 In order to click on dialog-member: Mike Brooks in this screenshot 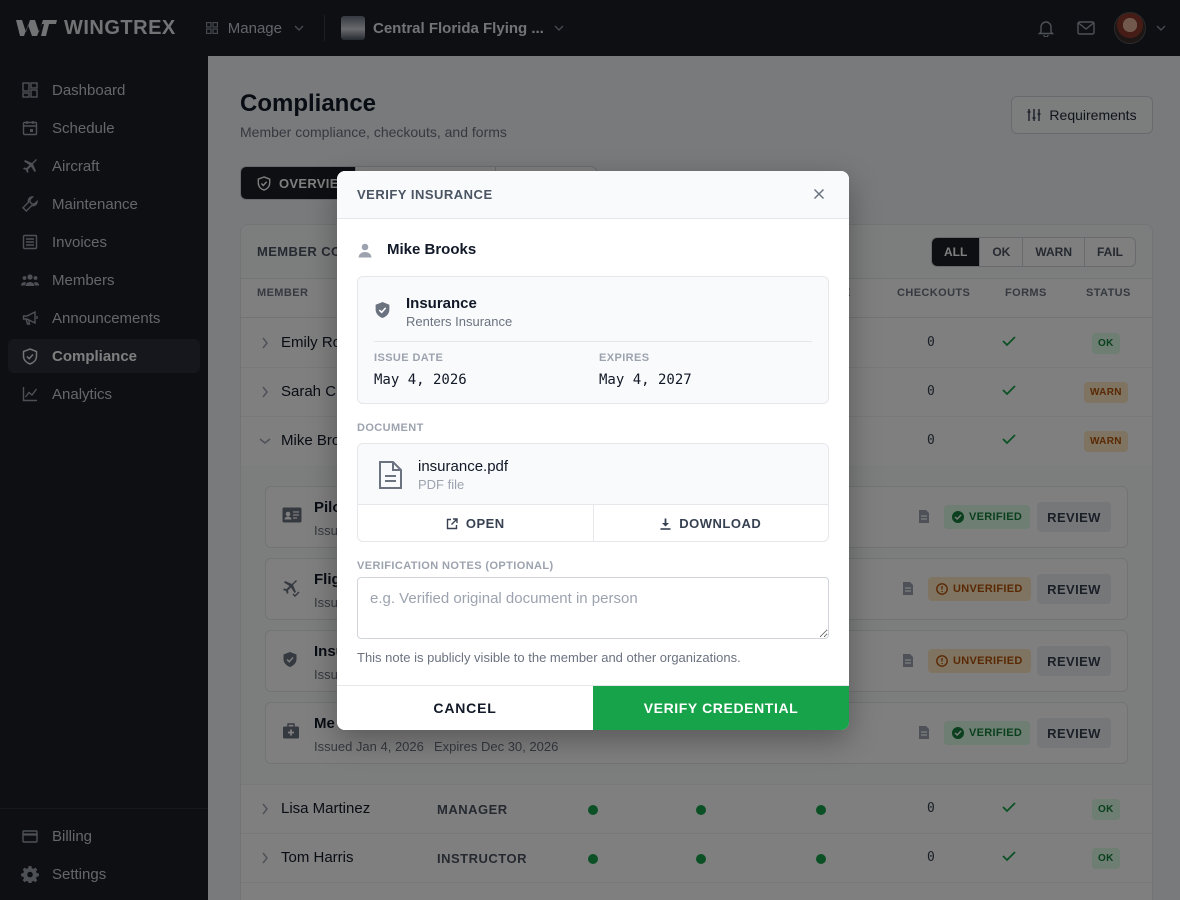, I will do `click(416, 249)`.